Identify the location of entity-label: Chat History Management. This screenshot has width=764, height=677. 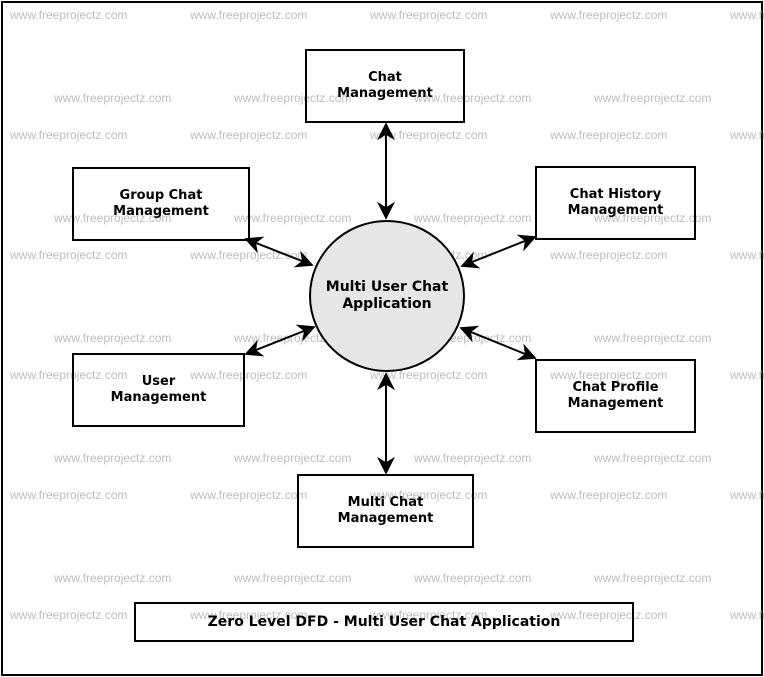
(615, 202).